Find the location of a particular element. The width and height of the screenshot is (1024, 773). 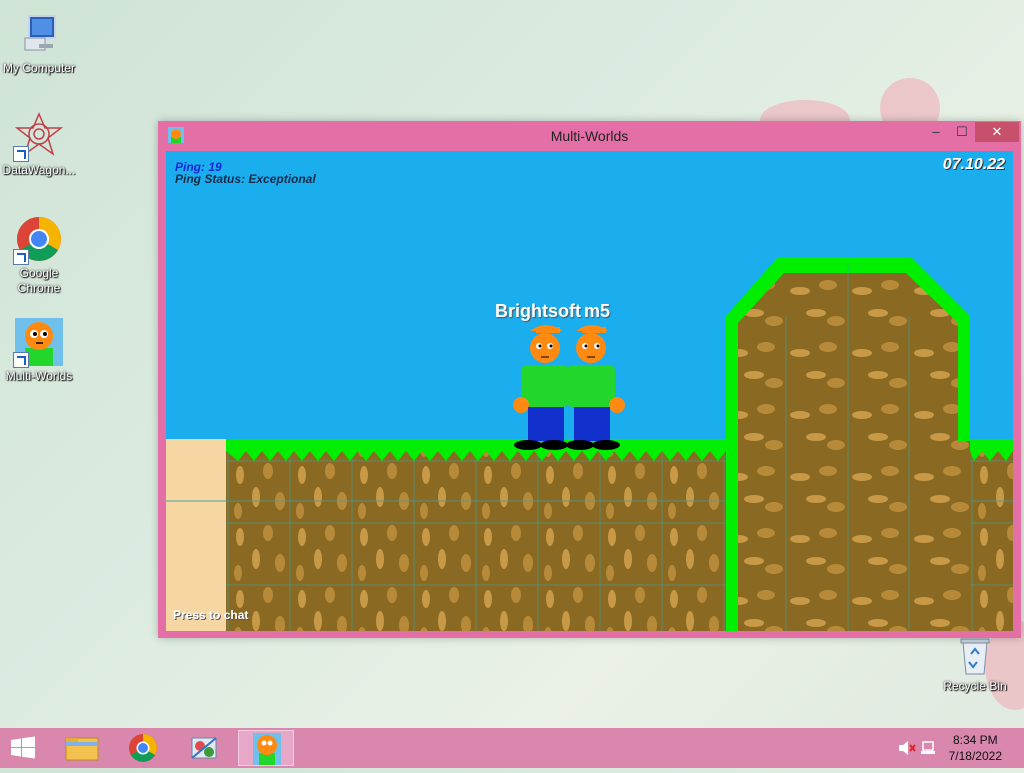

player-name-tag: Brightsoft is located at coordinates (538, 311).